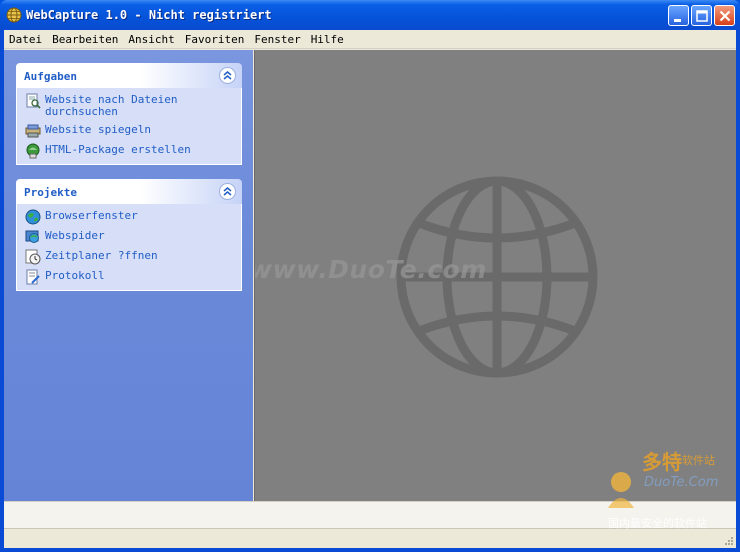 Image resolution: width=740 pixels, height=552 pixels. What do you see at coordinates (149, 15) in the screenshot?
I see `window-title: WebCapture 1.0 - Nicht registriert` at bounding box center [149, 15].